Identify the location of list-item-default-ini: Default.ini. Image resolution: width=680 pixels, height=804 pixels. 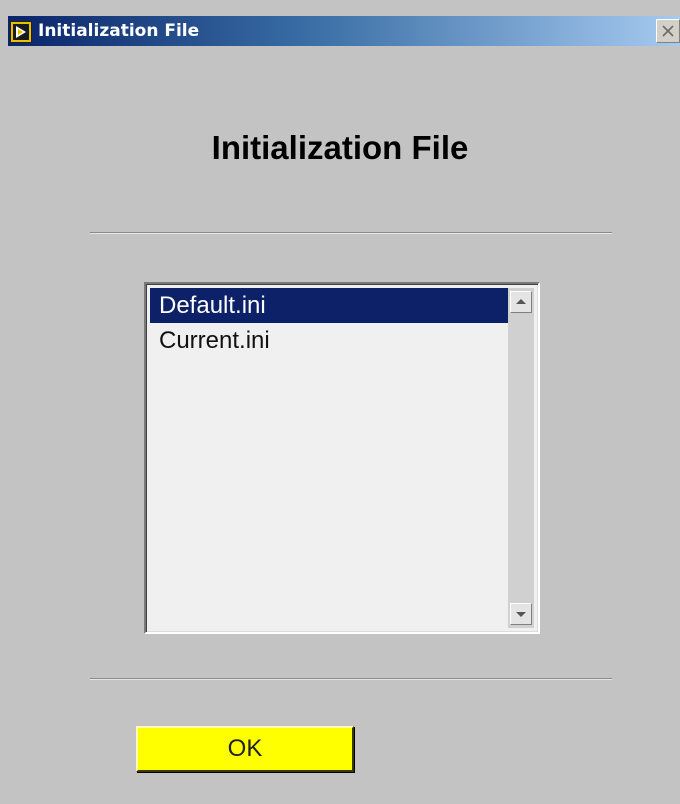
(329, 305).